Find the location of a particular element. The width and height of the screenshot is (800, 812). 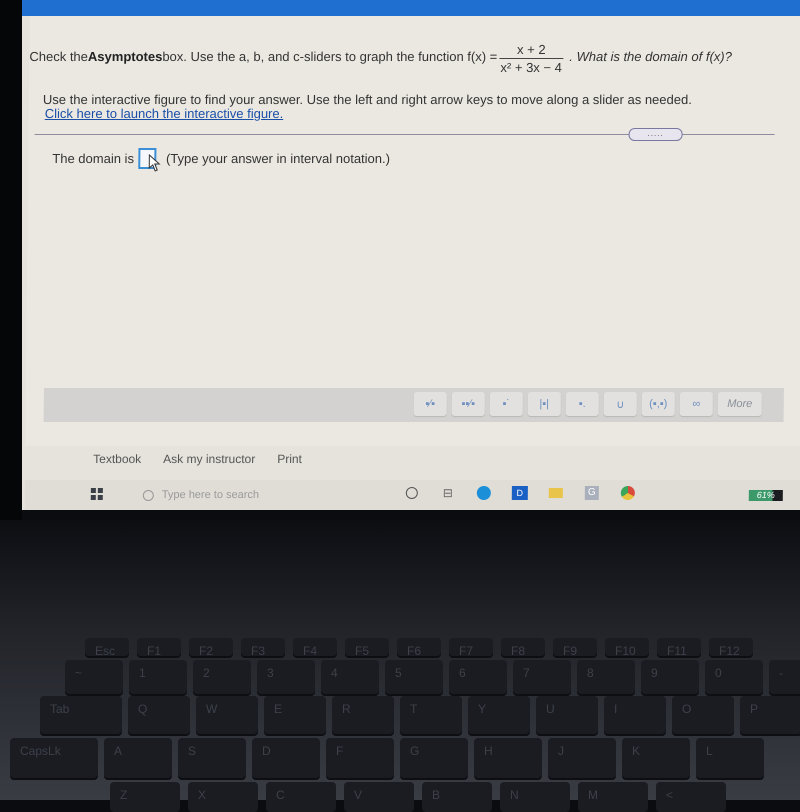

taskbar-search: Type here to search is located at coordinates (241, 495).